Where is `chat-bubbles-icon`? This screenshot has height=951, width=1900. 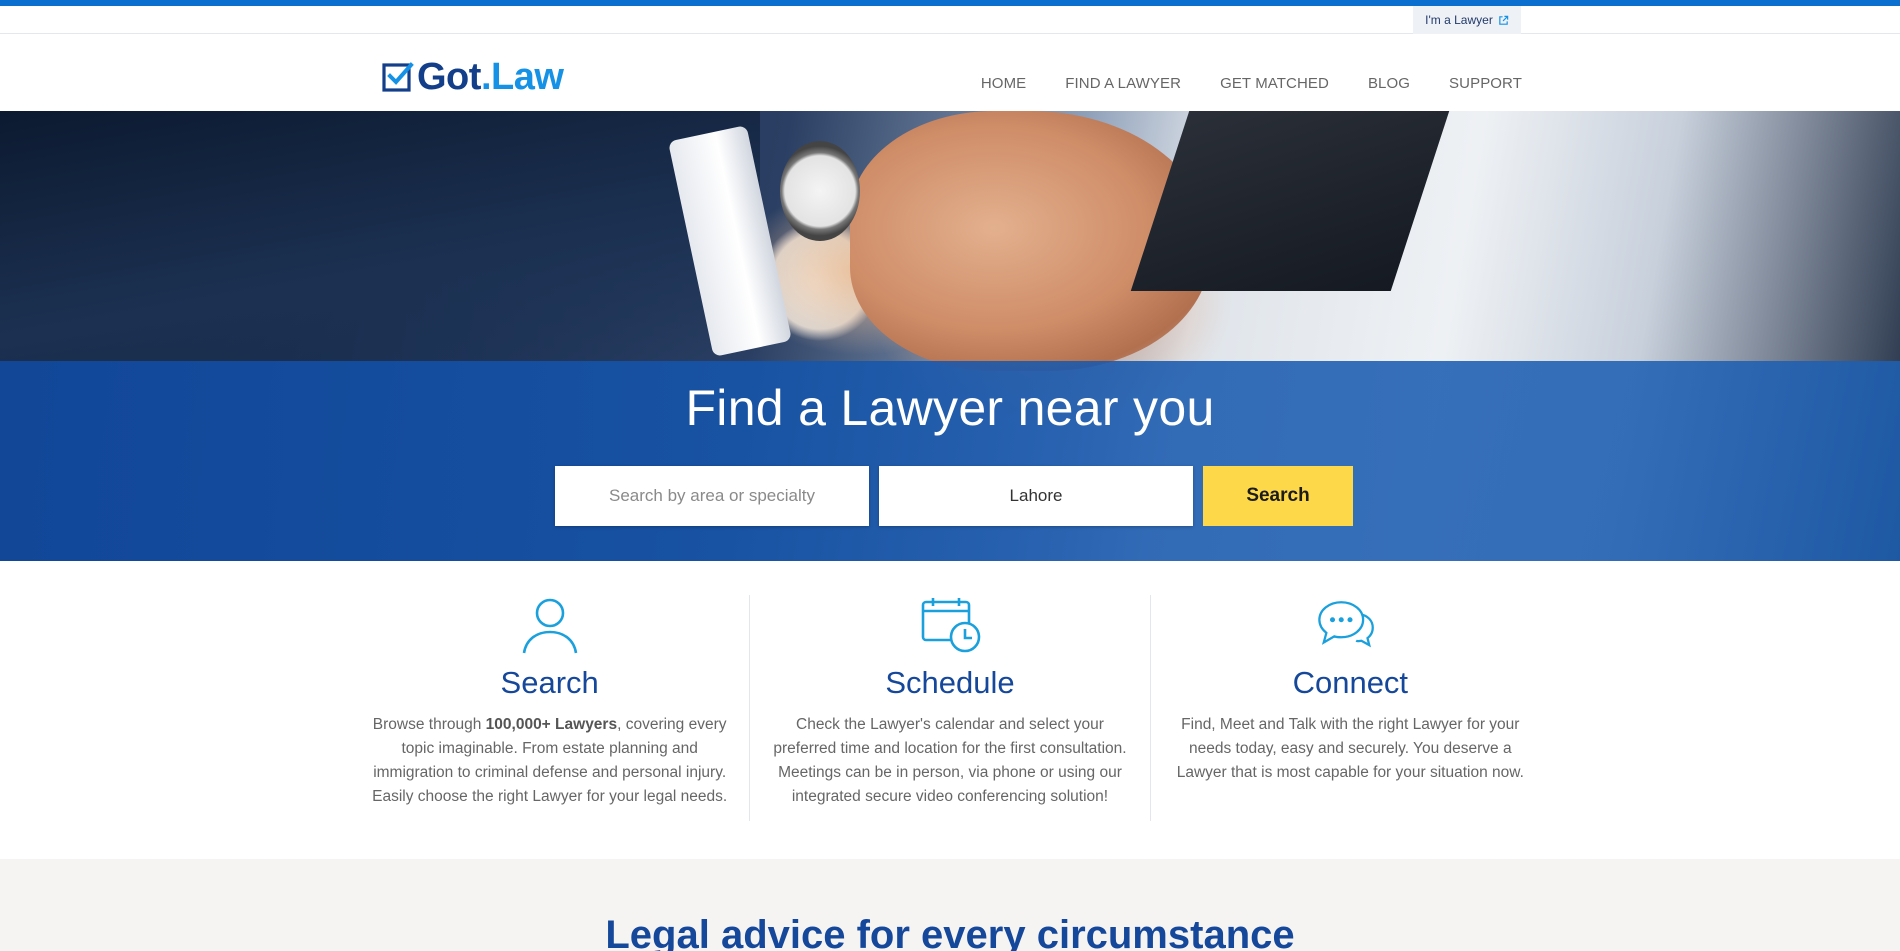 chat-bubbles-icon is located at coordinates (1346, 624).